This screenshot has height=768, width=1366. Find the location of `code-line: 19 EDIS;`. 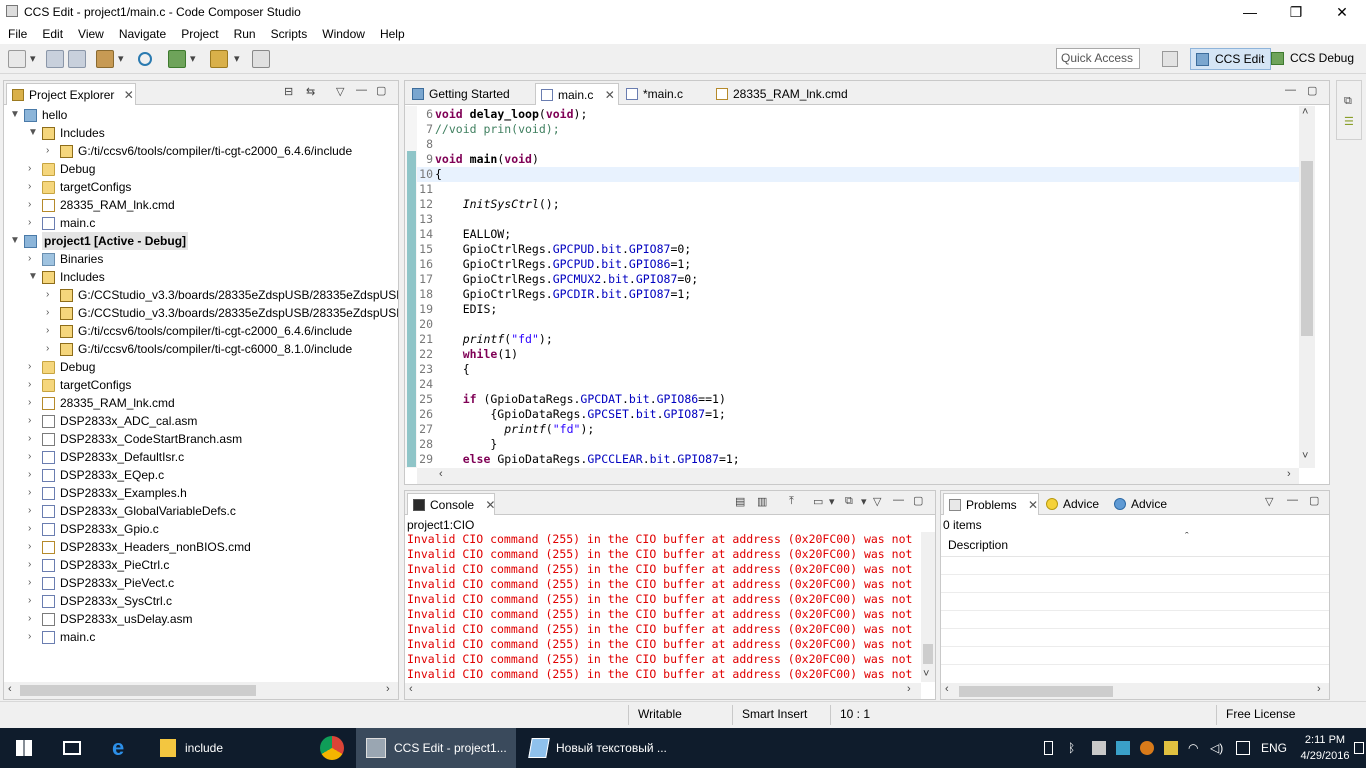

code-line: 19 EDIS; is located at coordinates (851, 309).